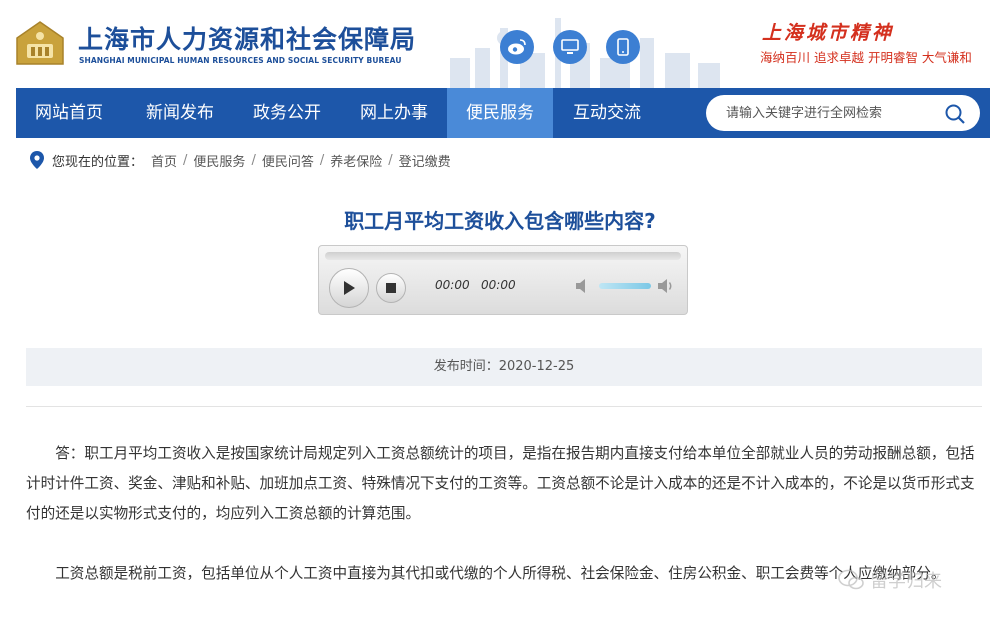 This screenshot has height=622, width=1000. Describe the element at coordinates (425, 160) in the screenshot. I see `breadcrumb-registration: 登记缴费` at that location.